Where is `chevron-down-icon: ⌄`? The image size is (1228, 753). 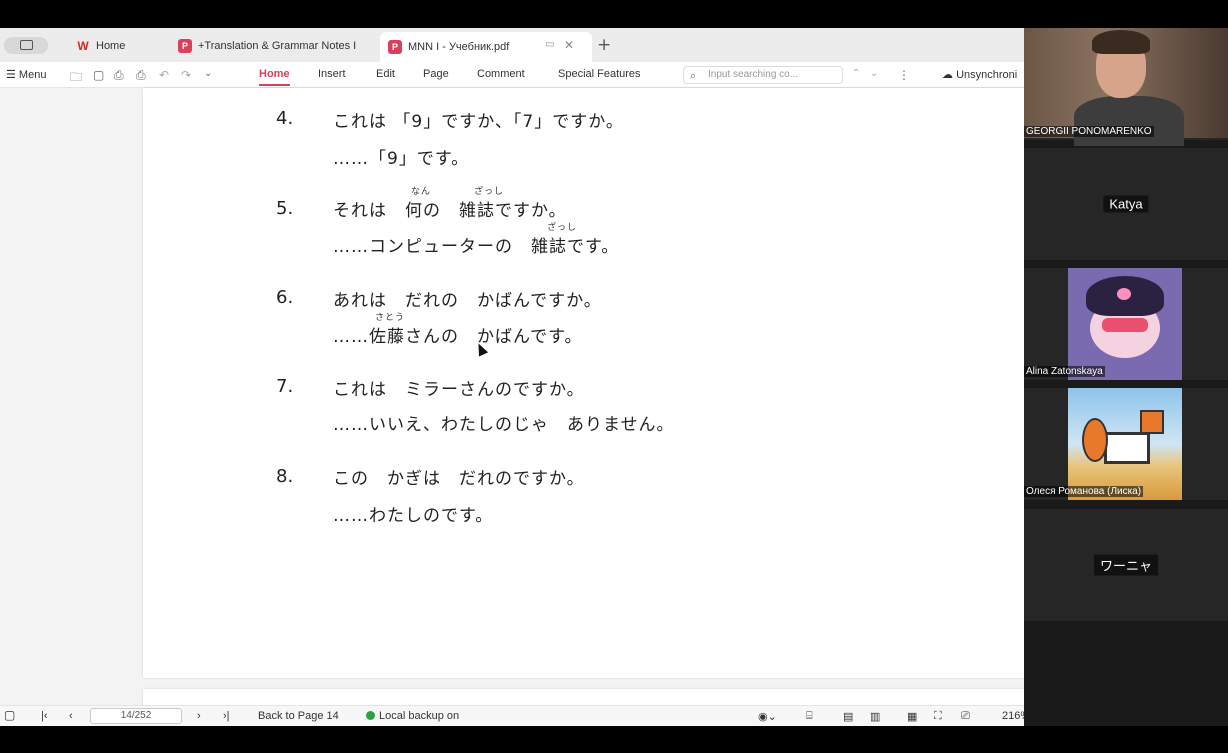
chevron-down-icon: ⌄ is located at coordinates (208, 73).